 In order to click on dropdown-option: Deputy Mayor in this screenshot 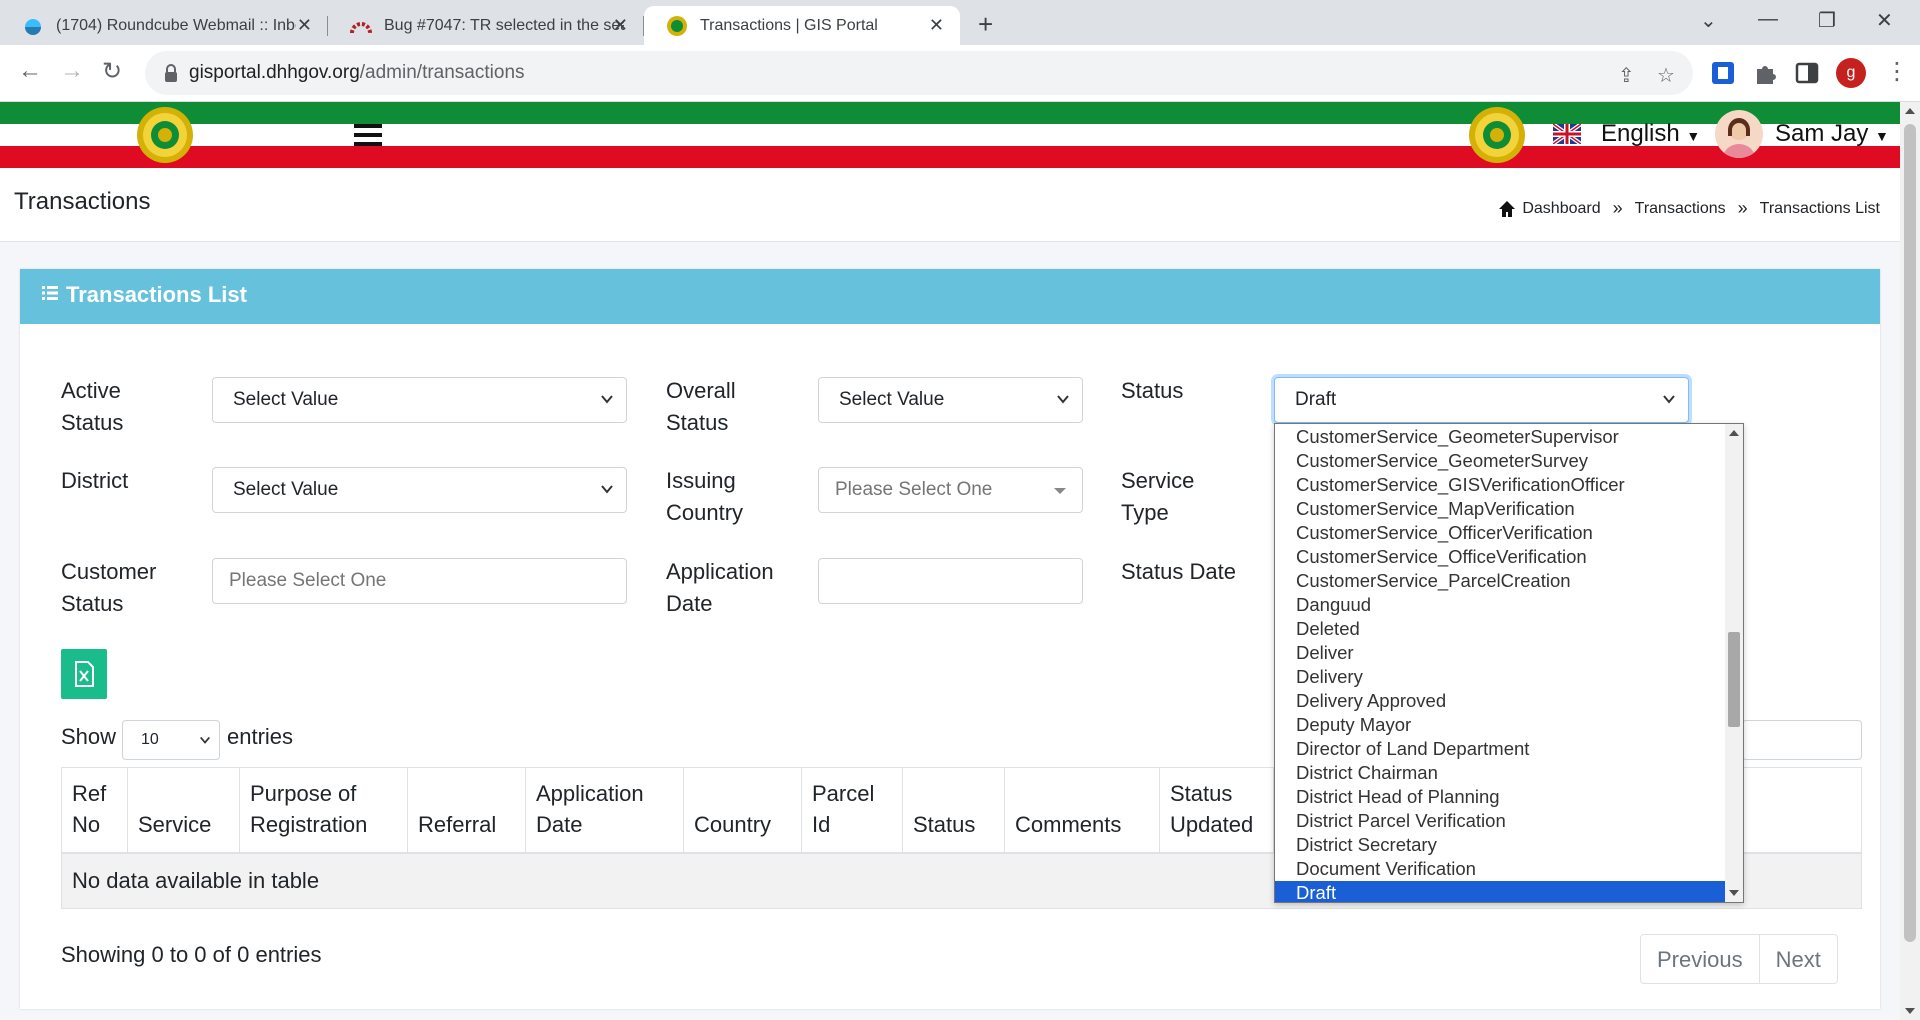, I will do `click(1509, 725)`.